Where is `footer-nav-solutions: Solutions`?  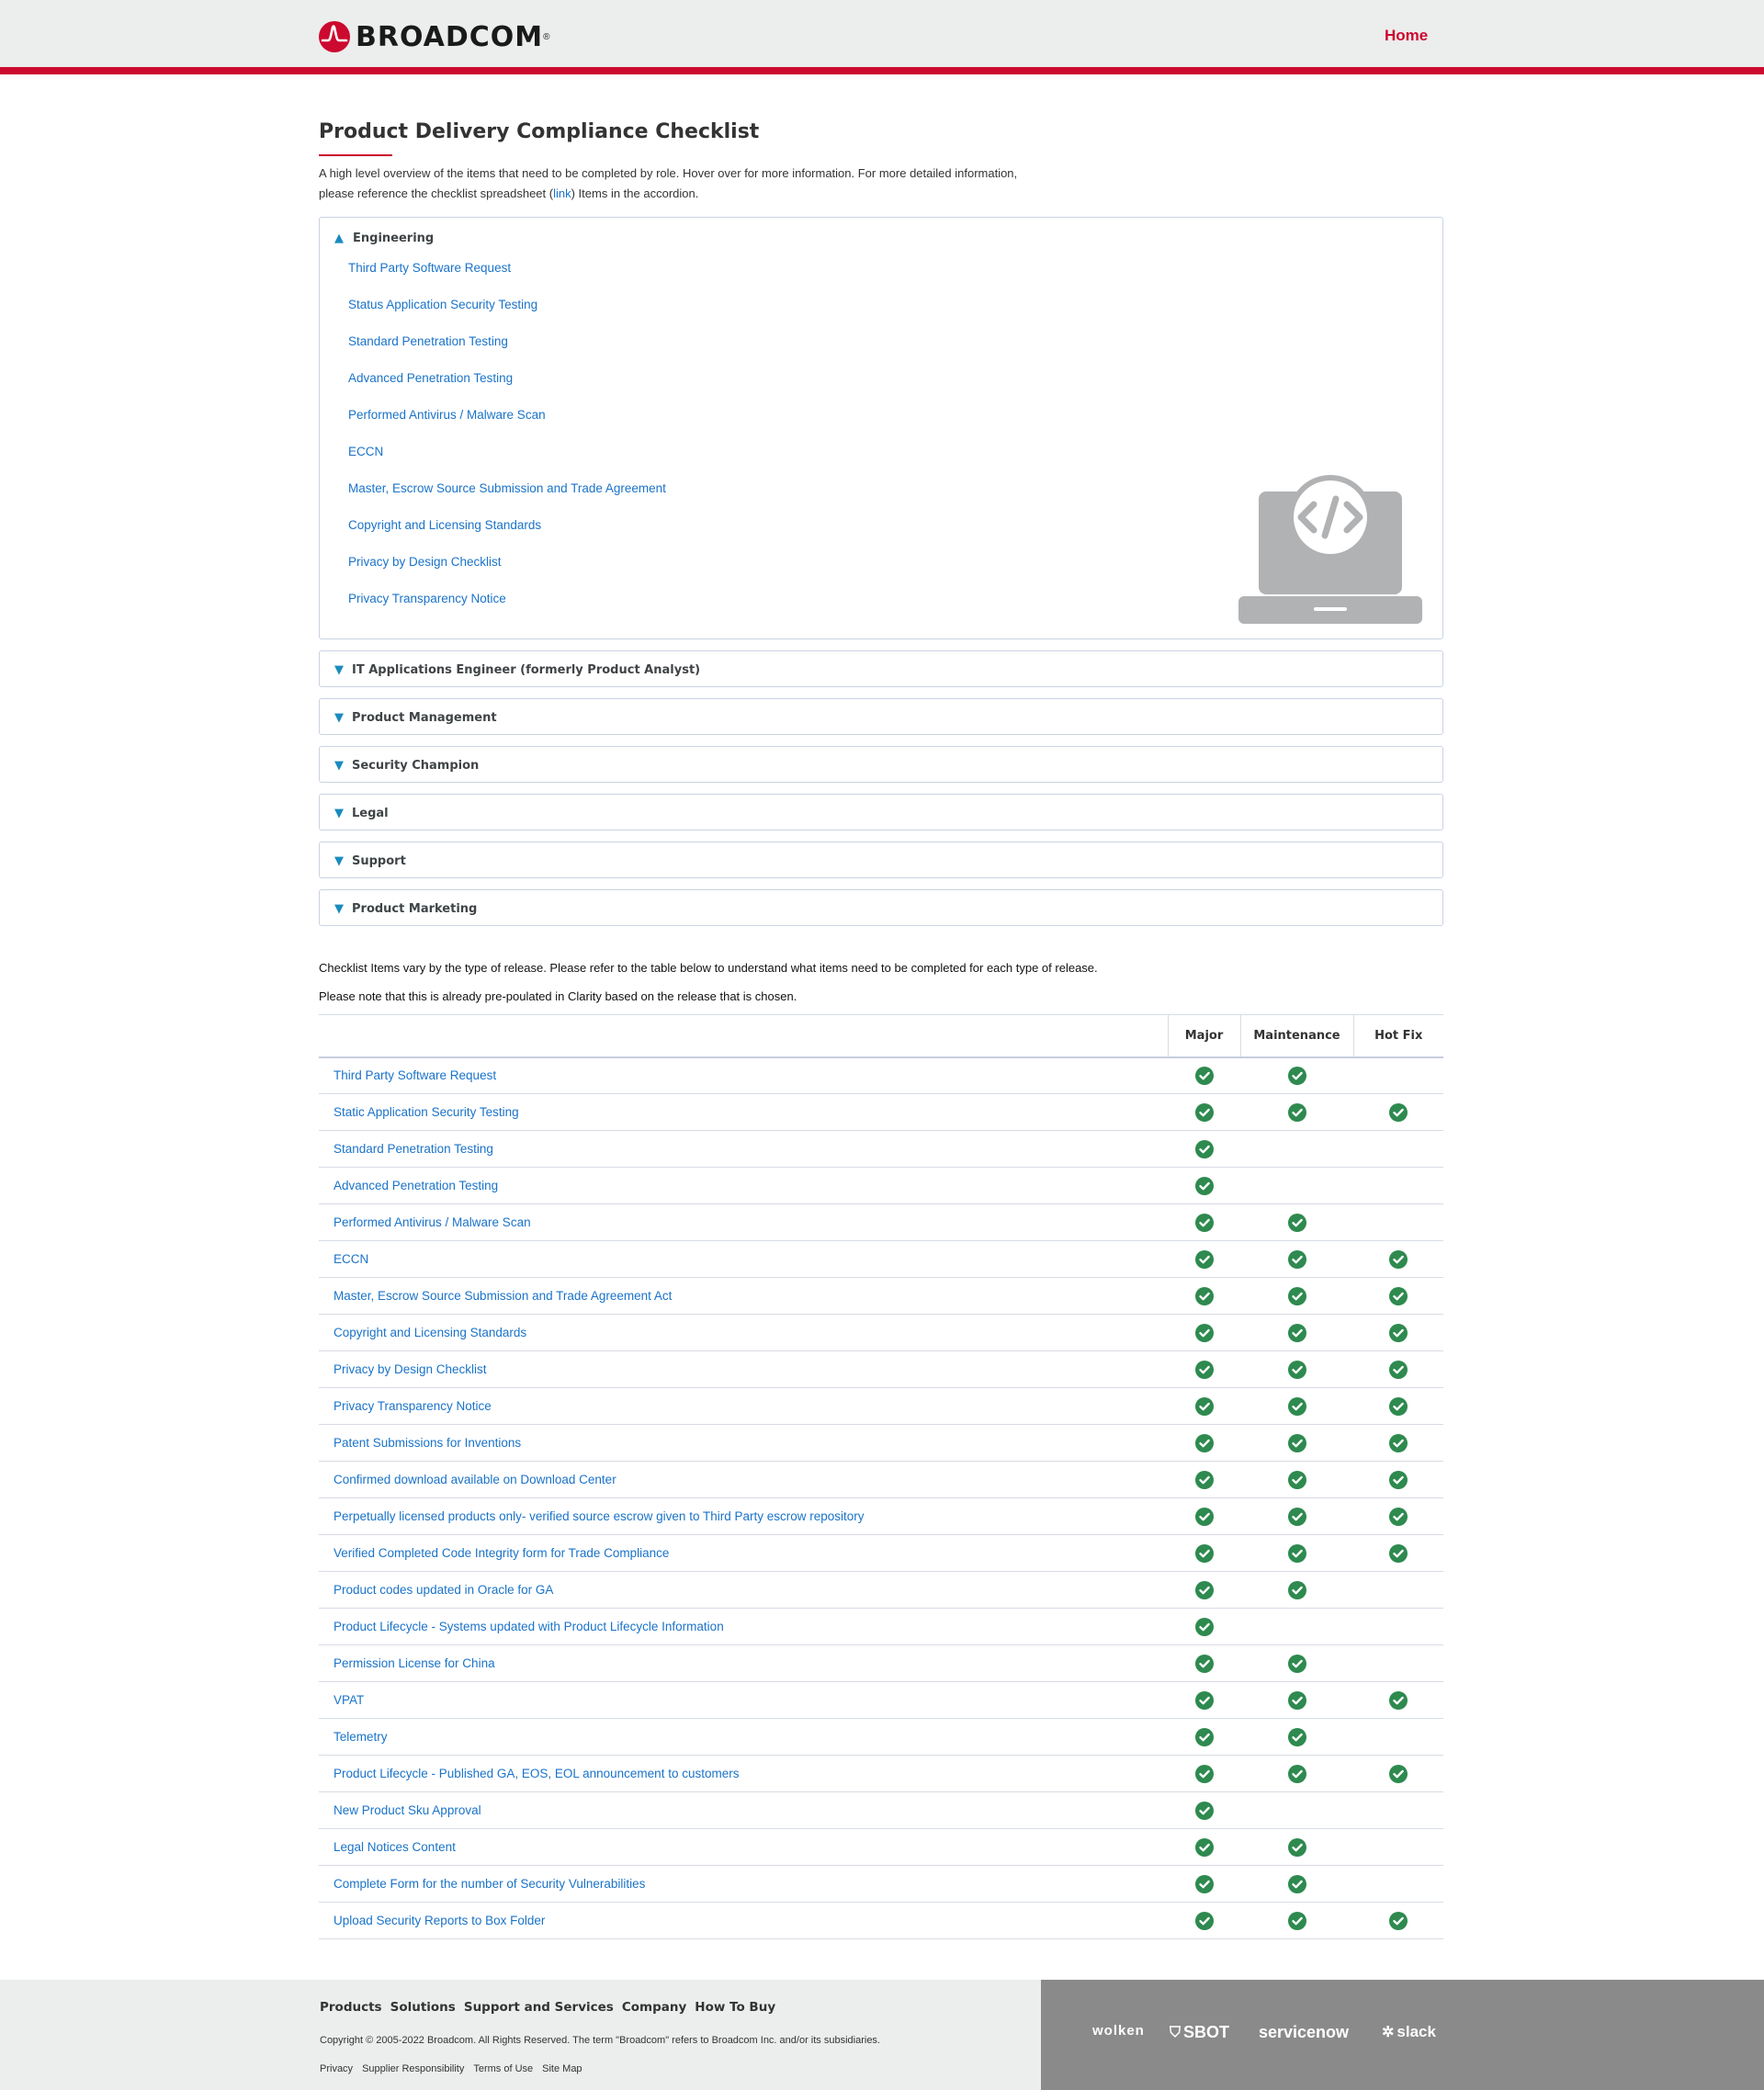
footer-nav-solutions: Solutions is located at coordinates (423, 2008).